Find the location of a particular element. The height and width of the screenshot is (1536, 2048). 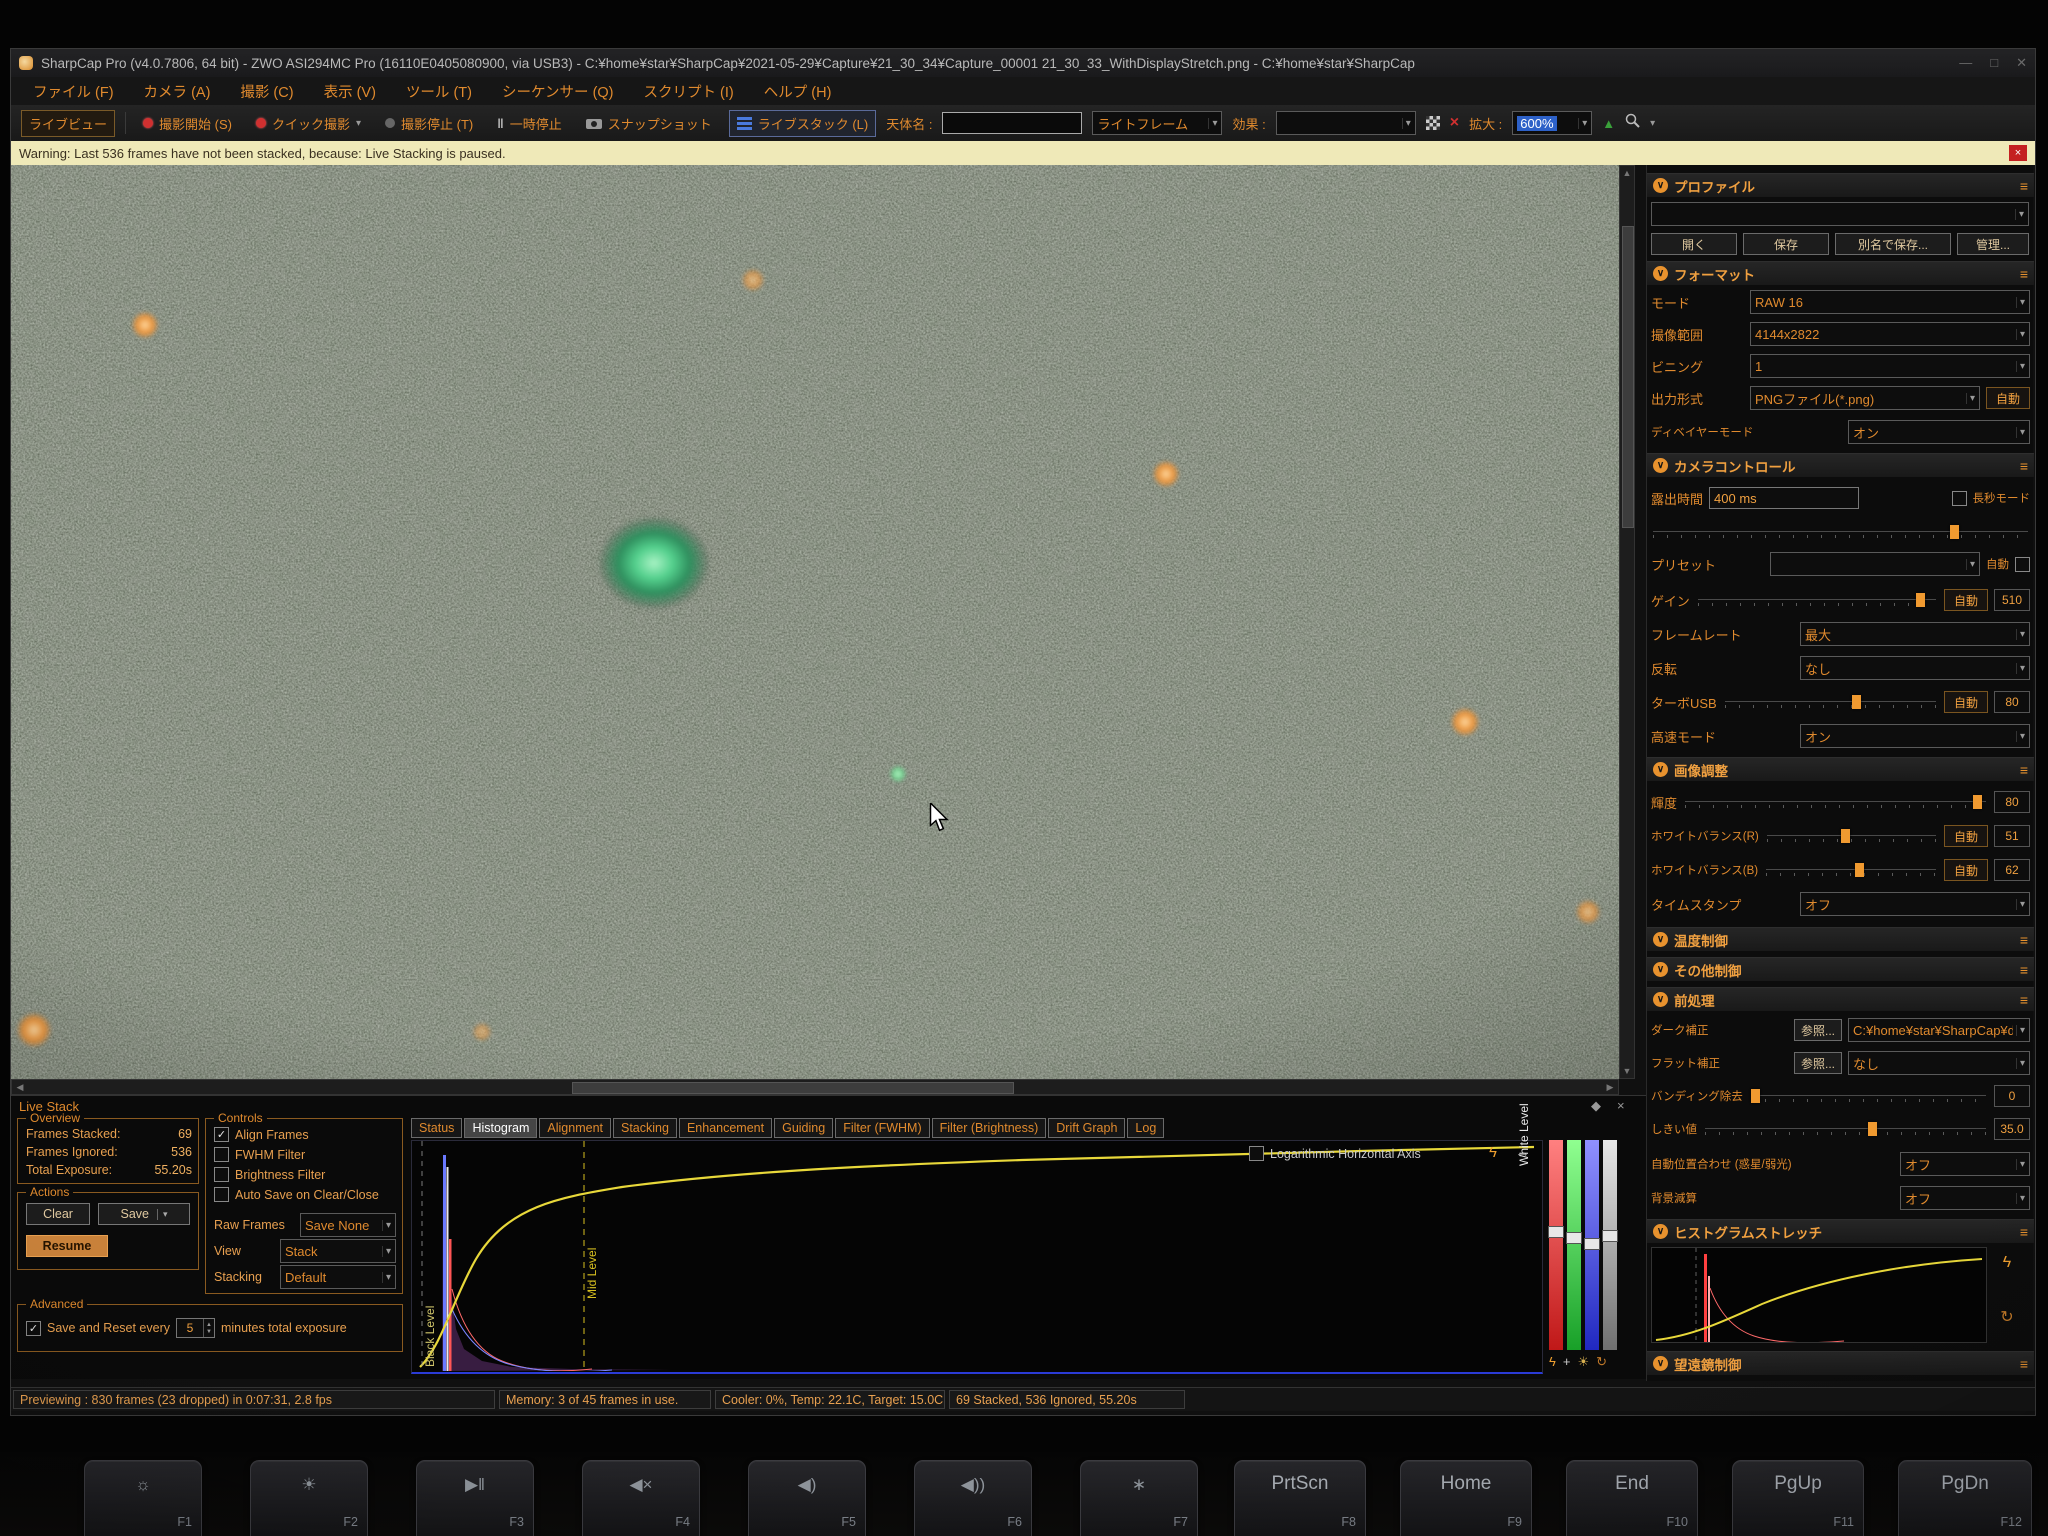

clear-button: Clear is located at coordinates (58, 1214).